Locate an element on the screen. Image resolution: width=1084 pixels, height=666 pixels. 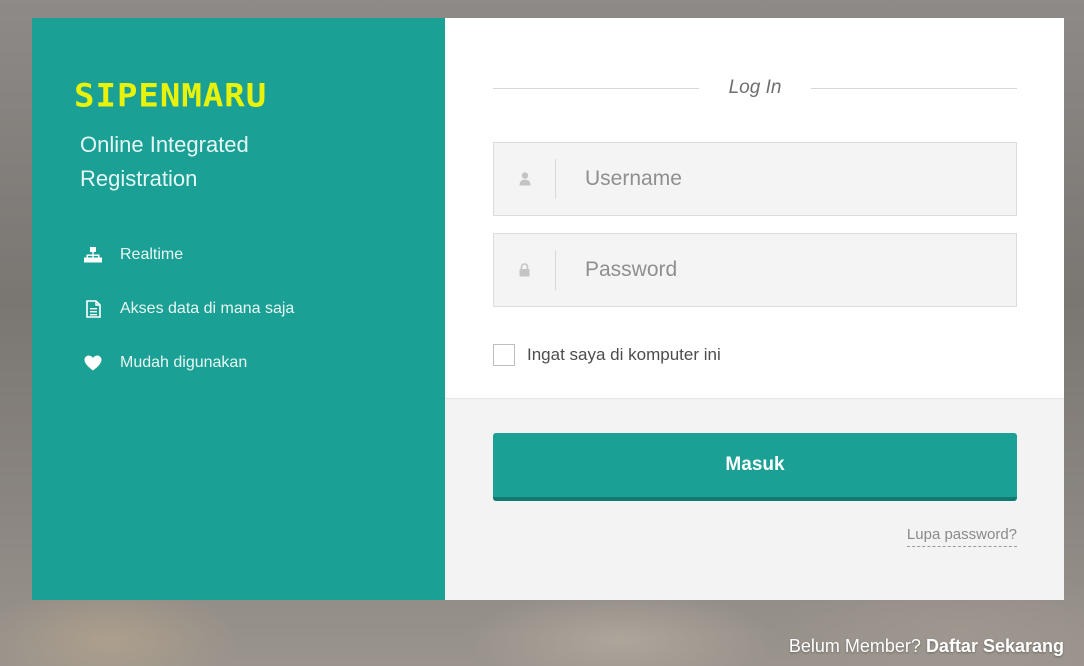
login-heading: Log In is located at coordinates (755, 88).